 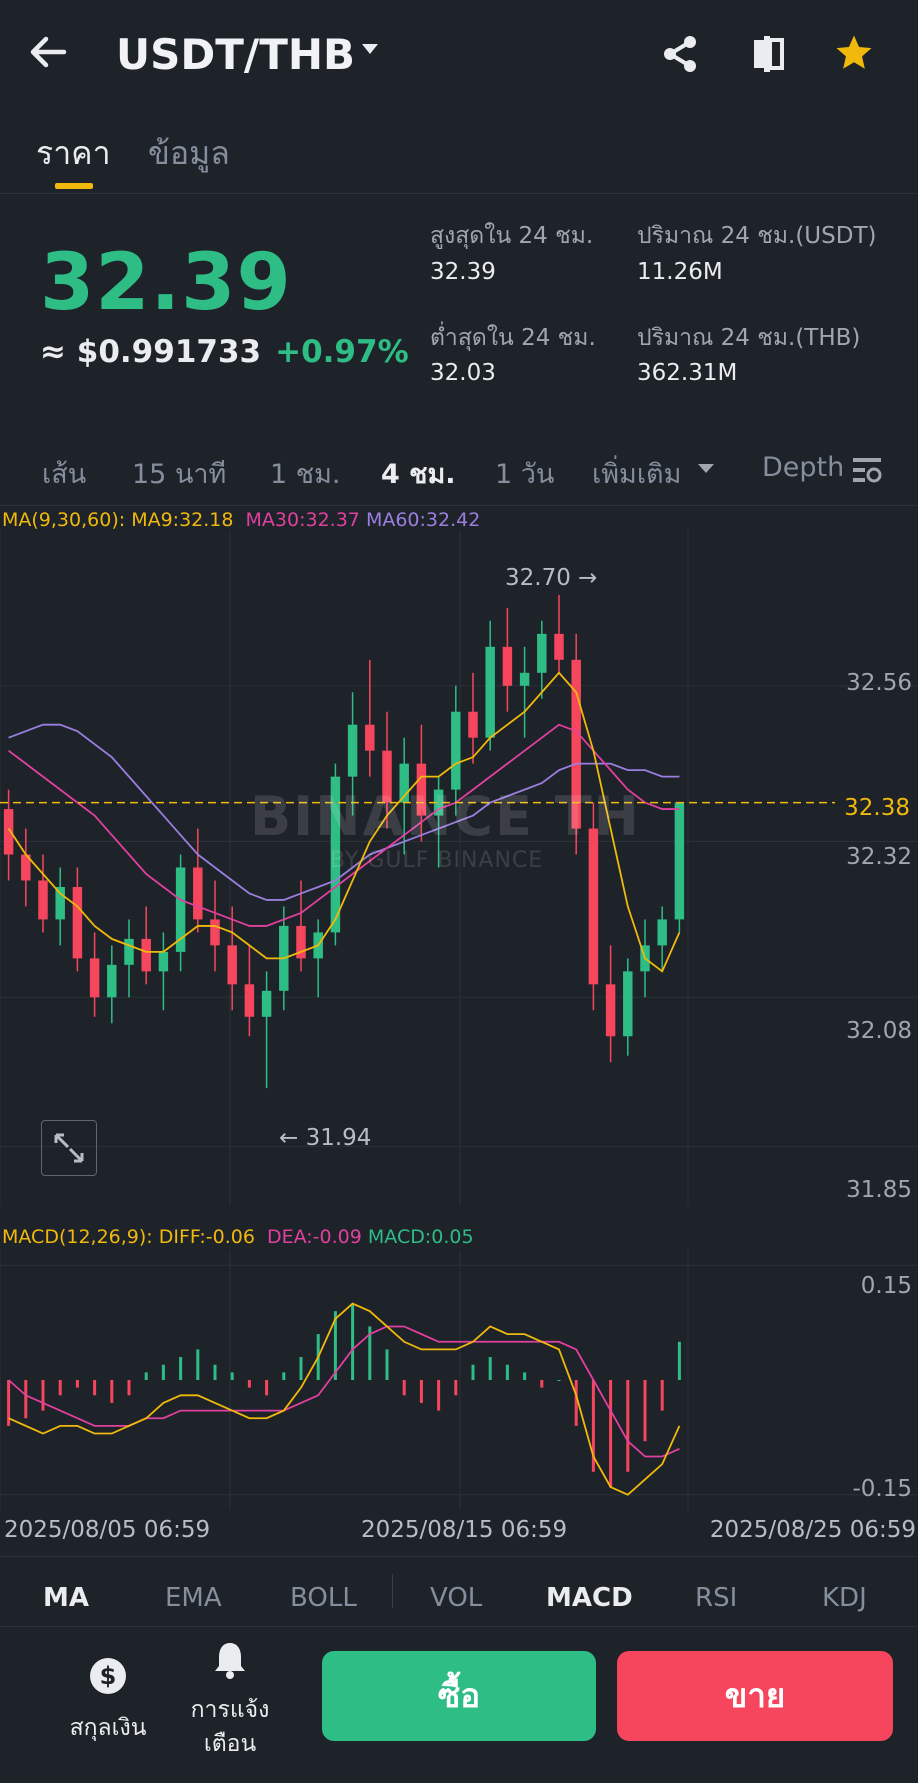 I want to click on alert-label: เตือน, so click(x=230, y=1744).